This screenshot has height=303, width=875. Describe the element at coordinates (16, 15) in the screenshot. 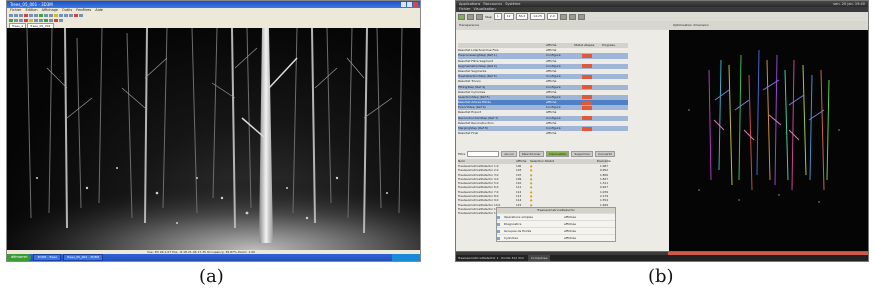

I see `open-icon` at that location.